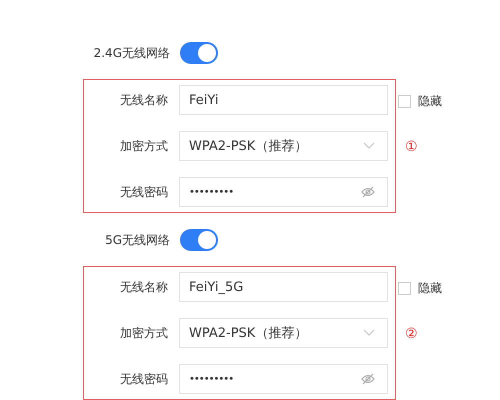  Describe the element at coordinates (137, 240) in the screenshot. I see `section-label: 5G无线网络` at that location.